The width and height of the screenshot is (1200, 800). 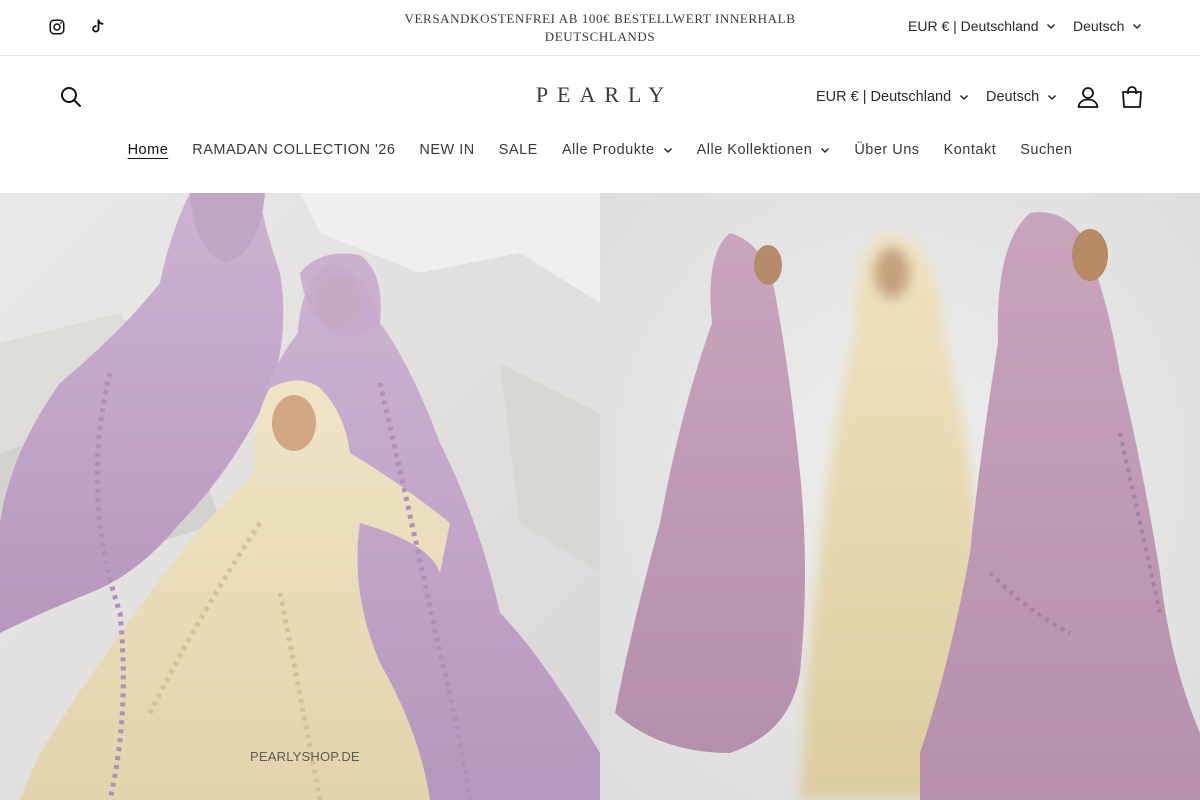 I want to click on account-button, so click(x=1088, y=97).